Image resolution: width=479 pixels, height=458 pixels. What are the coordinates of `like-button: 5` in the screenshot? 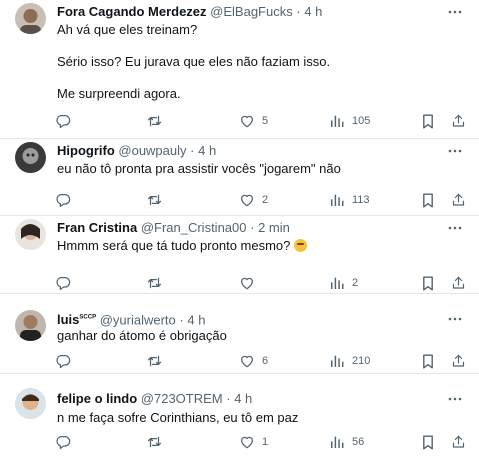 It's located at (253, 121).